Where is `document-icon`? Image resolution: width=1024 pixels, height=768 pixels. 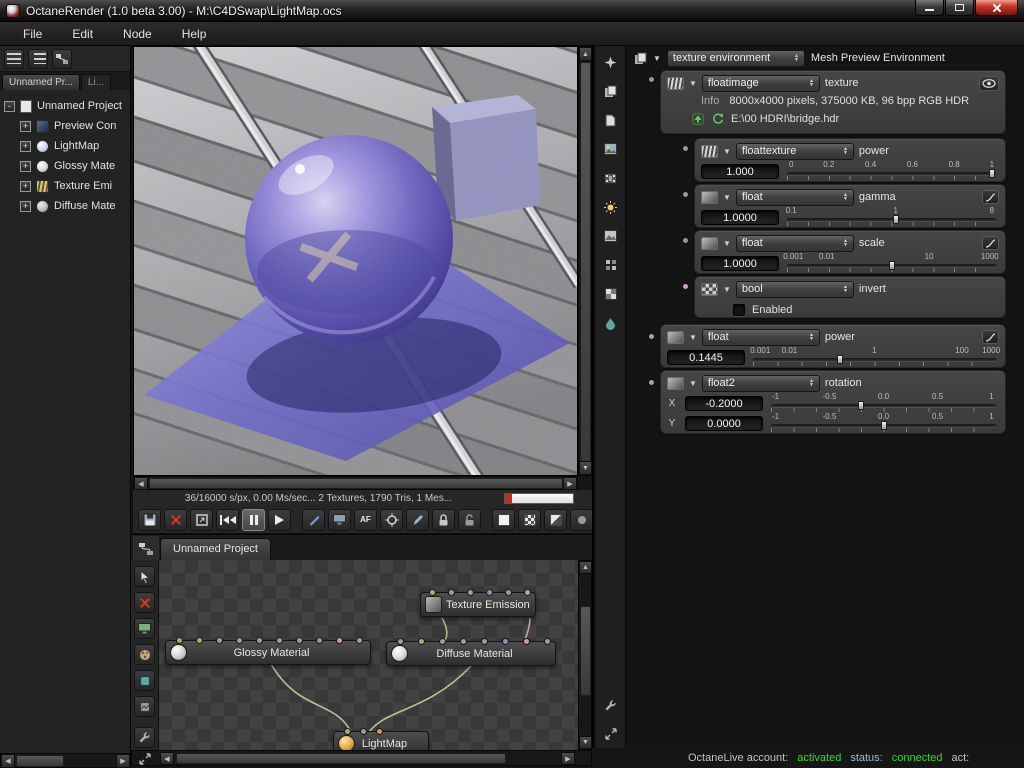 document-icon is located at coordinates (611, 120).